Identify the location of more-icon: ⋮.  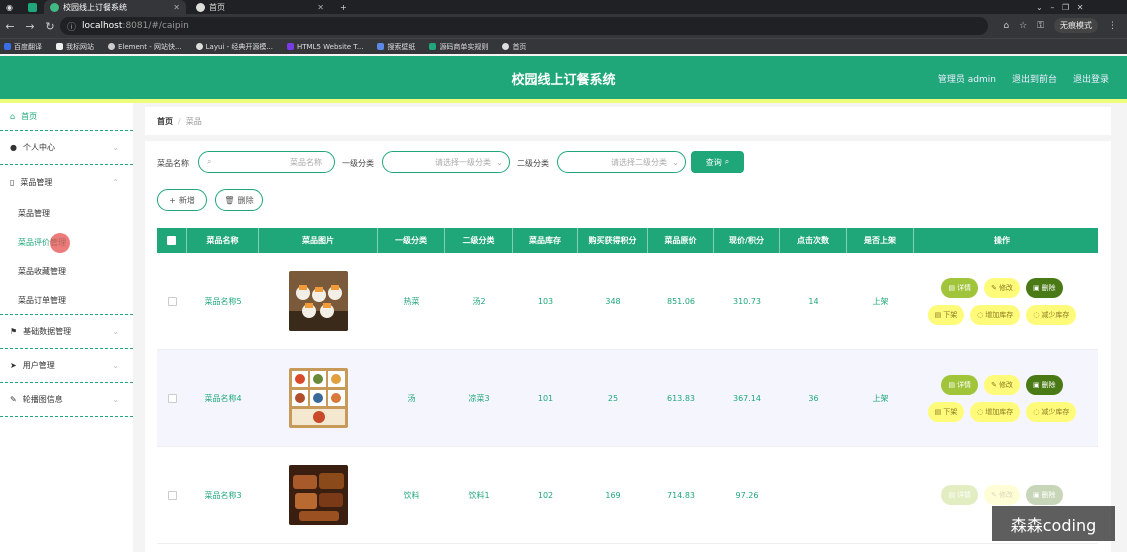
(1112, 26).